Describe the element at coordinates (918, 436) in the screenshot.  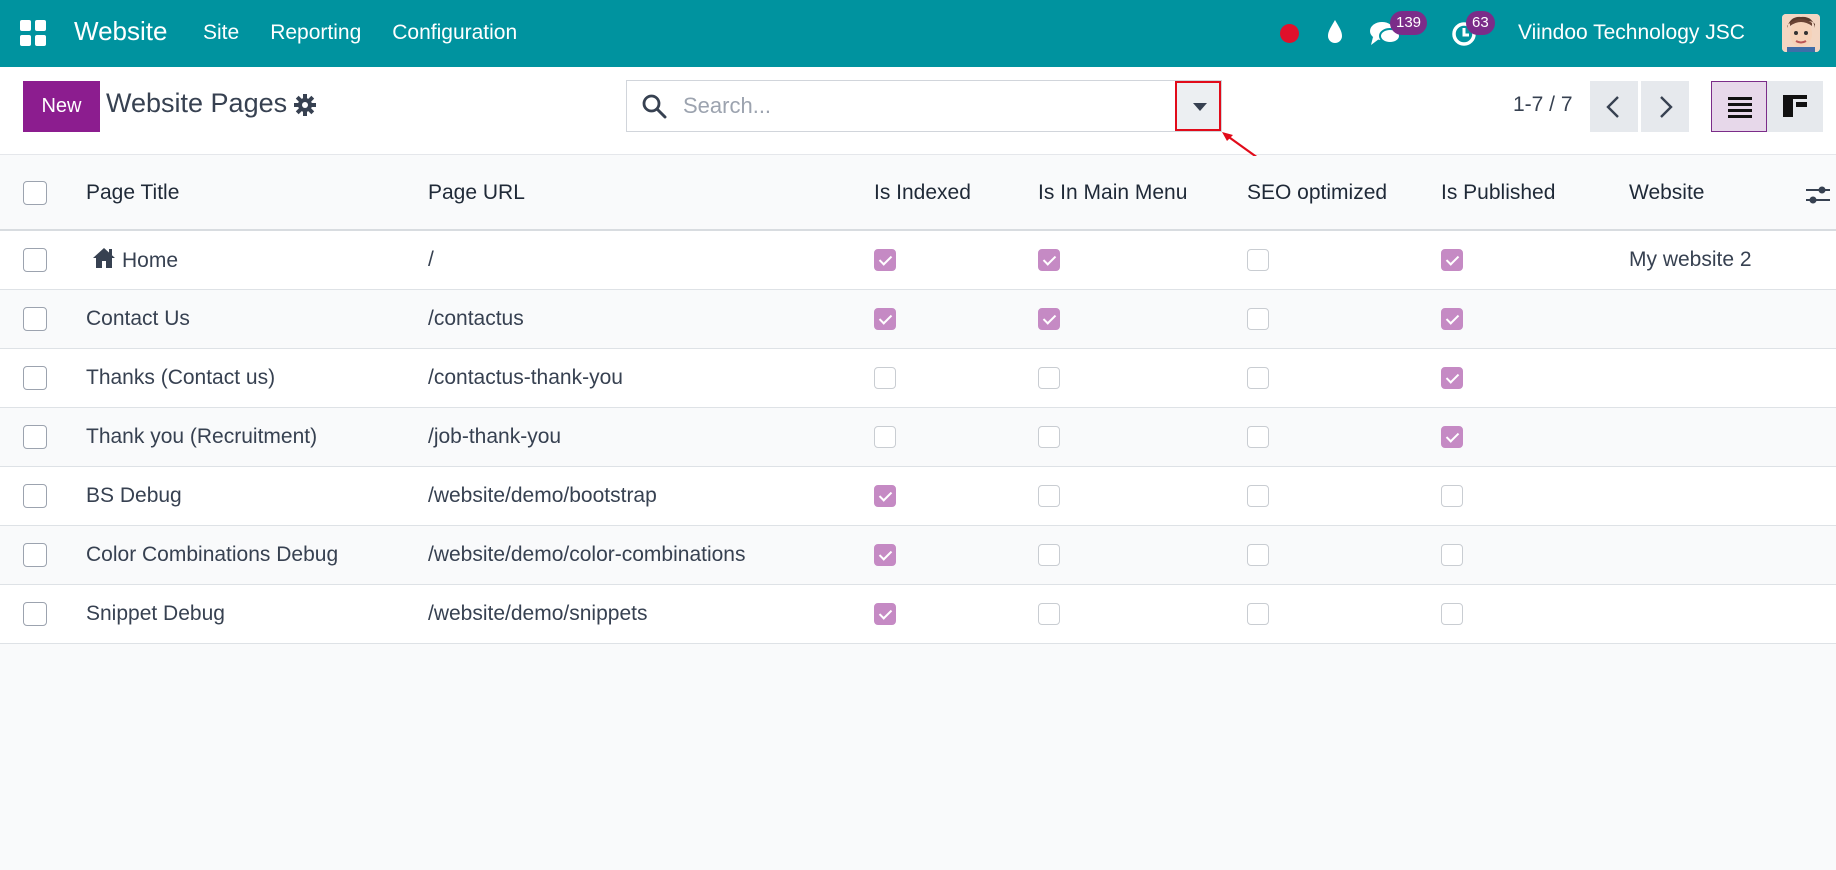
I see `table-row: Thank you (Recruitment) /job-thank-you` at that location.